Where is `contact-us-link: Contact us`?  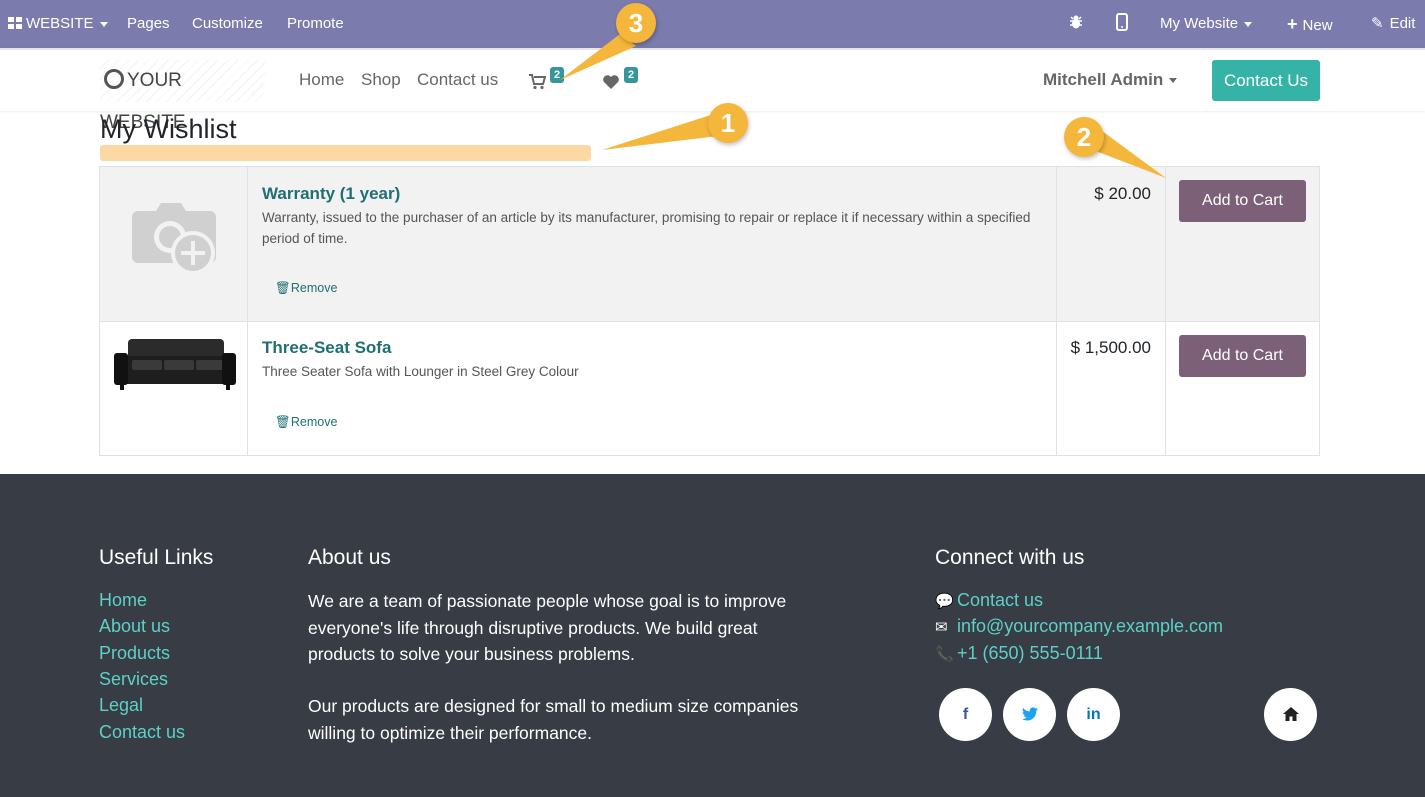 contact-us-link: Contact us is located at coordinates (1000, 600).